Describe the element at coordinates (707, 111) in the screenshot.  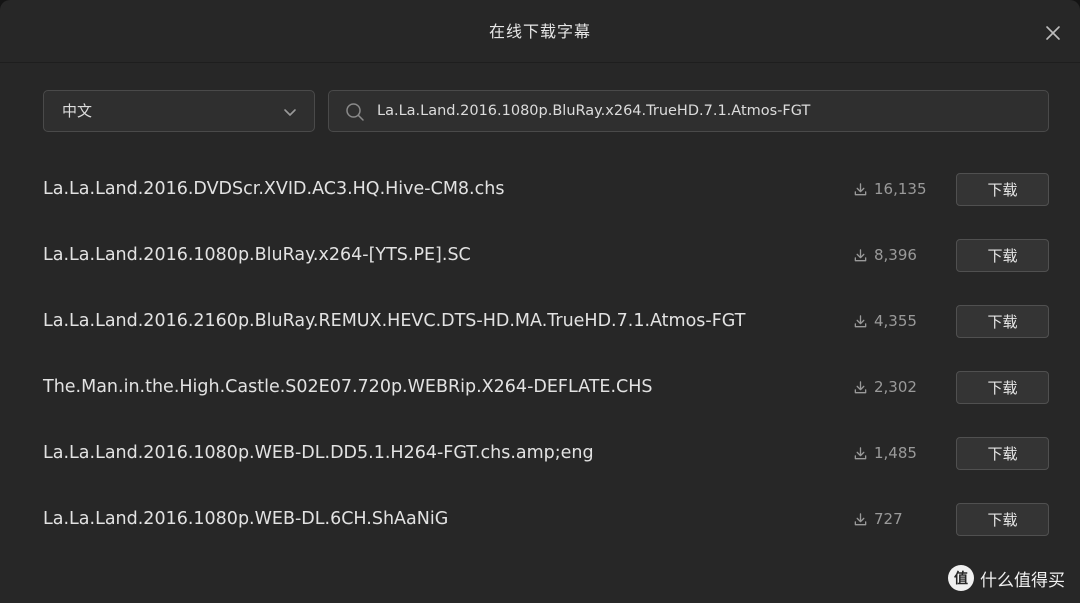
I see `search-input` at that location.